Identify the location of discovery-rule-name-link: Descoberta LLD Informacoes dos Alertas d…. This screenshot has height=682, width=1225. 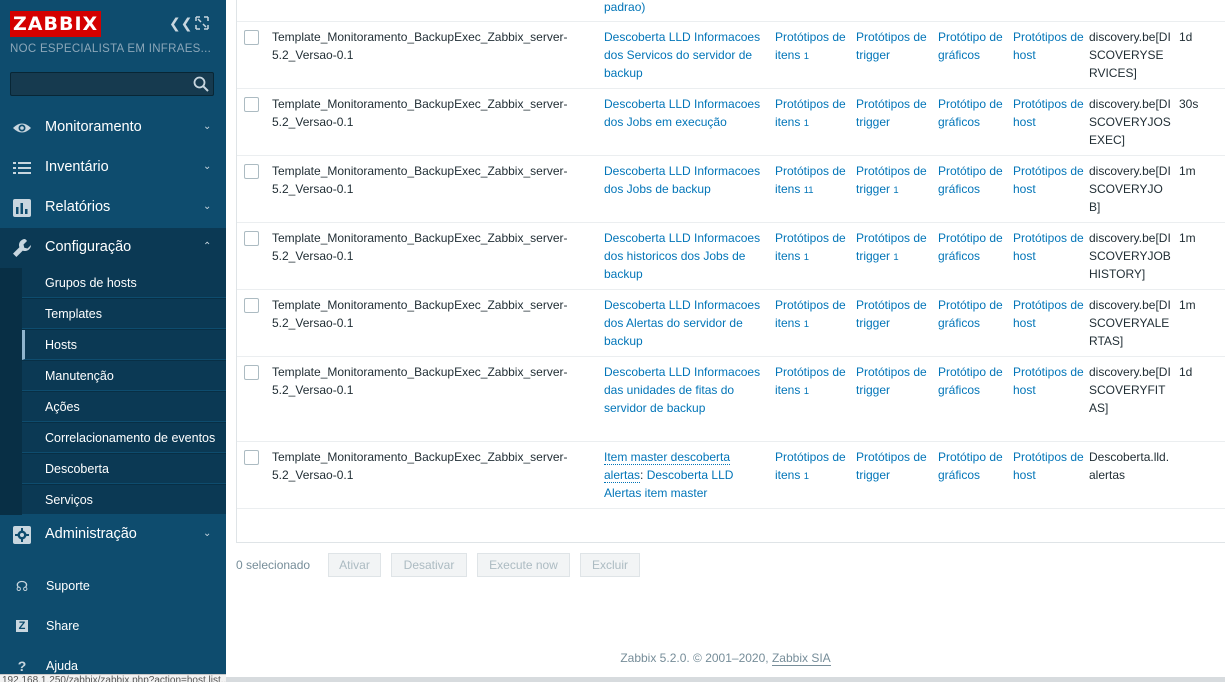
(682, 323).